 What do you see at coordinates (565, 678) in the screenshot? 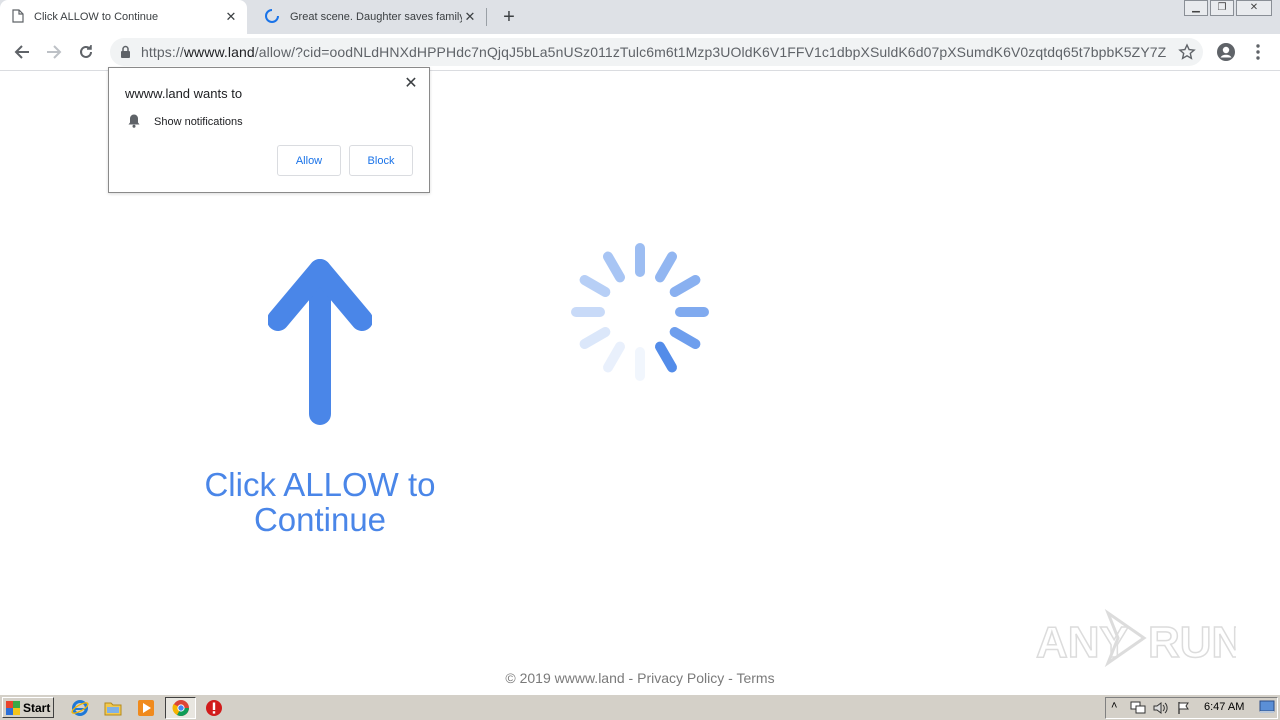
I see `copyright-text: © 2019 wwww.land` at bounding box center [565, 678].